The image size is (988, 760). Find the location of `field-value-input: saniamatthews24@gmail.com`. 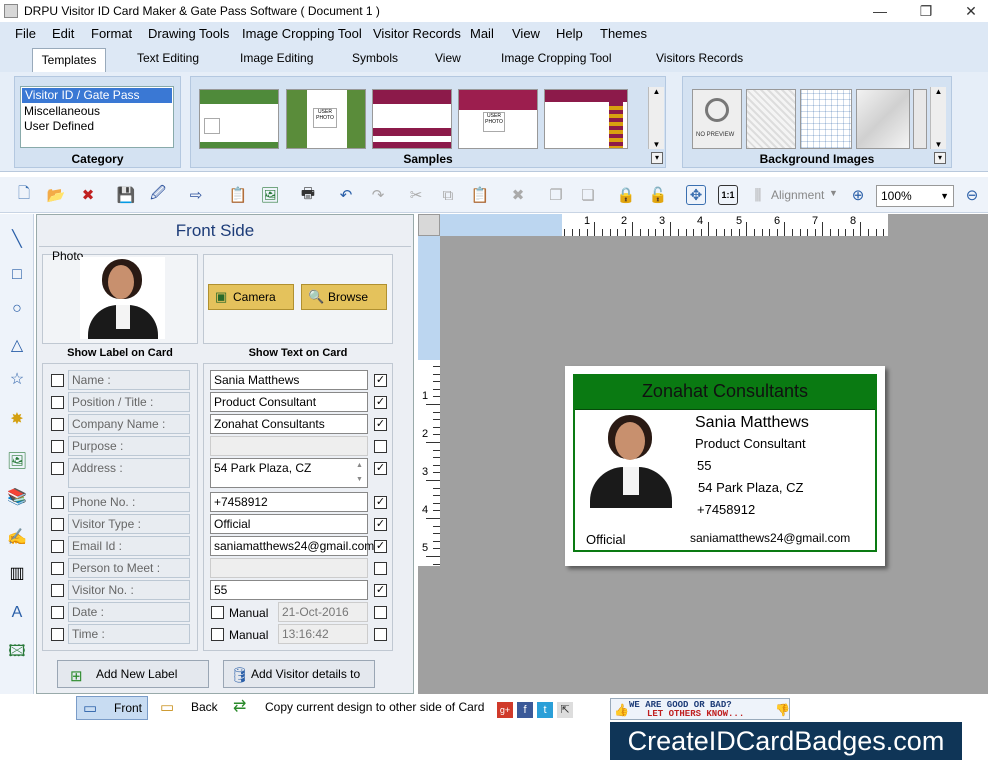

field-value-input: saniamatthews24@gmail.com is located at coordinates (292, 546).